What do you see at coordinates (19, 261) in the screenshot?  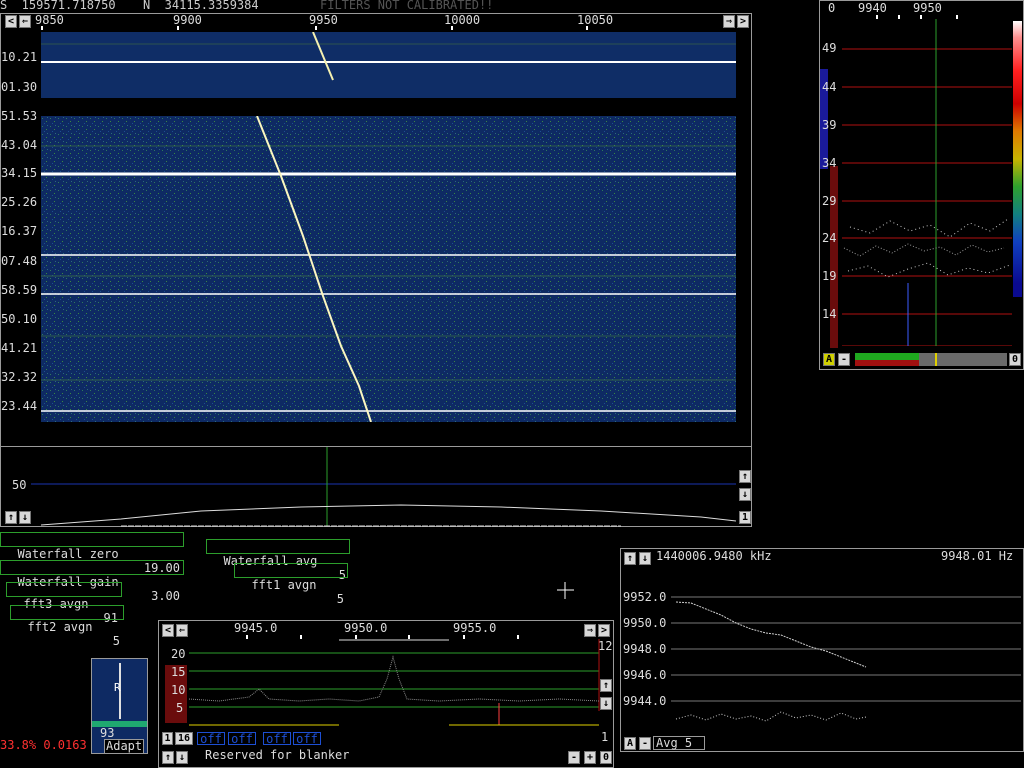 I see `time-label: 07.48` at bounding box center [19, 261].